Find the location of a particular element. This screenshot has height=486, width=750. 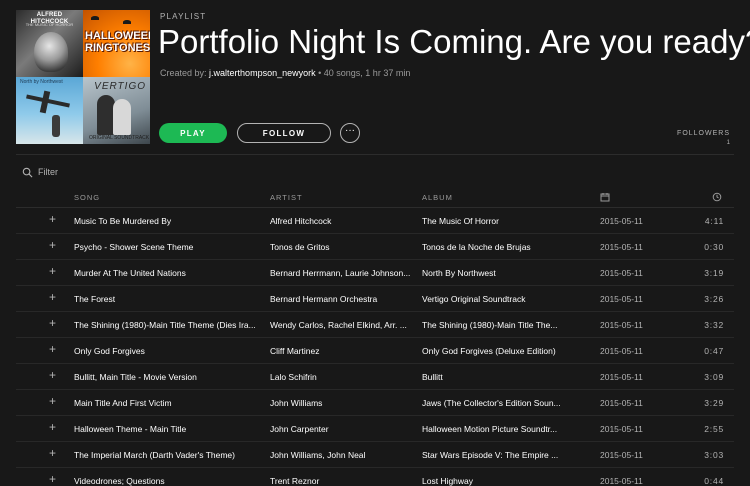

column-header-artist: ARTIST is located at coordinates (286, 197).